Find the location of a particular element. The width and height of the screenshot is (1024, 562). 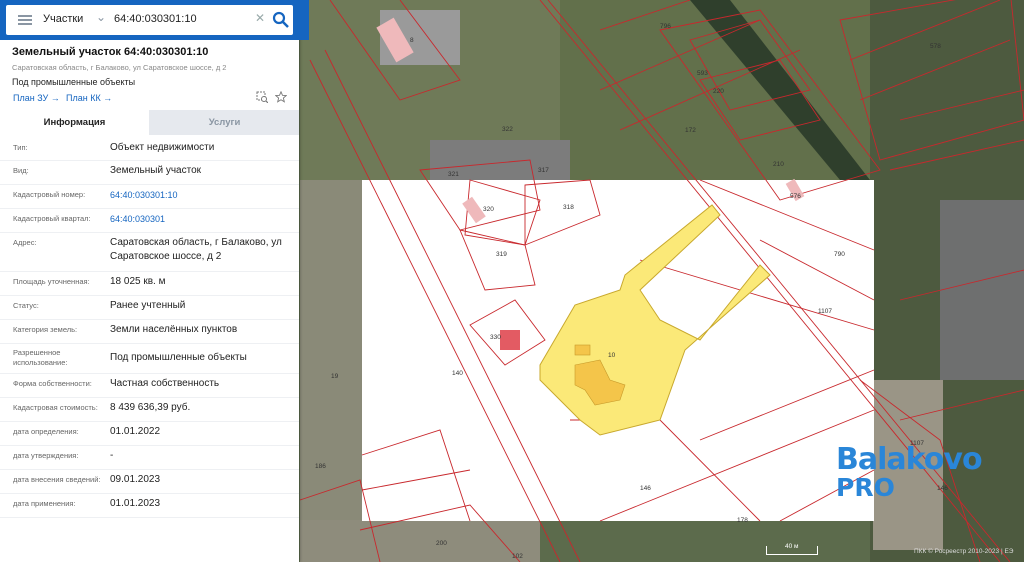

parcel-label-220: 220 is located at coordinates (718, 91).